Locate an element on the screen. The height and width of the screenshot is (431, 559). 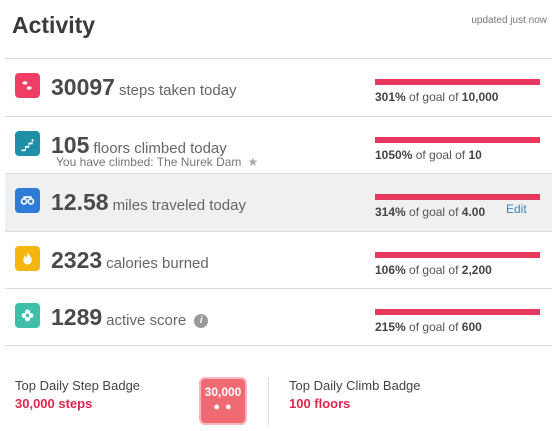
distance-goal-value: 4.00 is located at coordinates (473, 212).